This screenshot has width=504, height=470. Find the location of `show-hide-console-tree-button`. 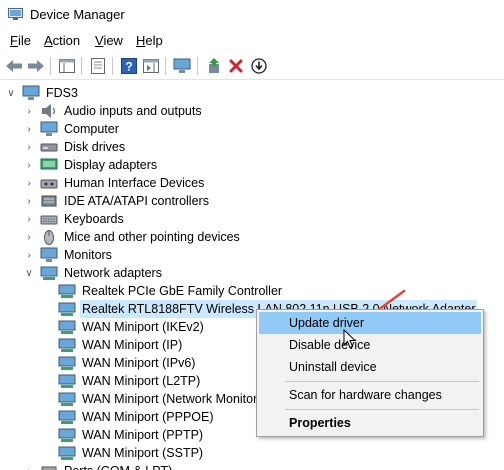

show-hide-console-tree-button is located at coordinates (67, 66).